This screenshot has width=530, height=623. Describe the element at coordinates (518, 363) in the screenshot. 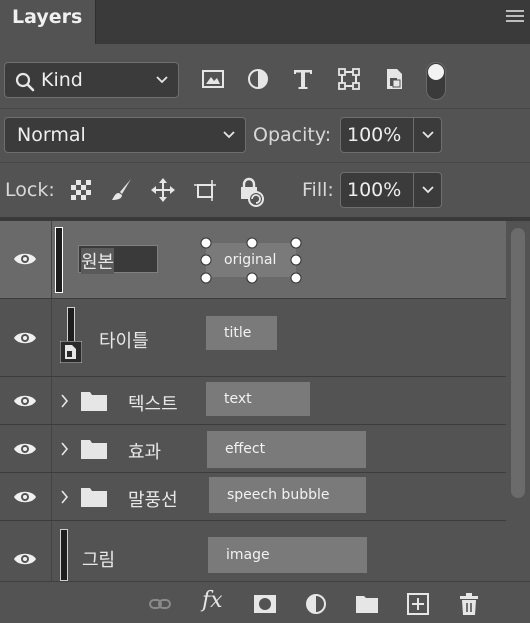

I see `scrollbar` at that location.